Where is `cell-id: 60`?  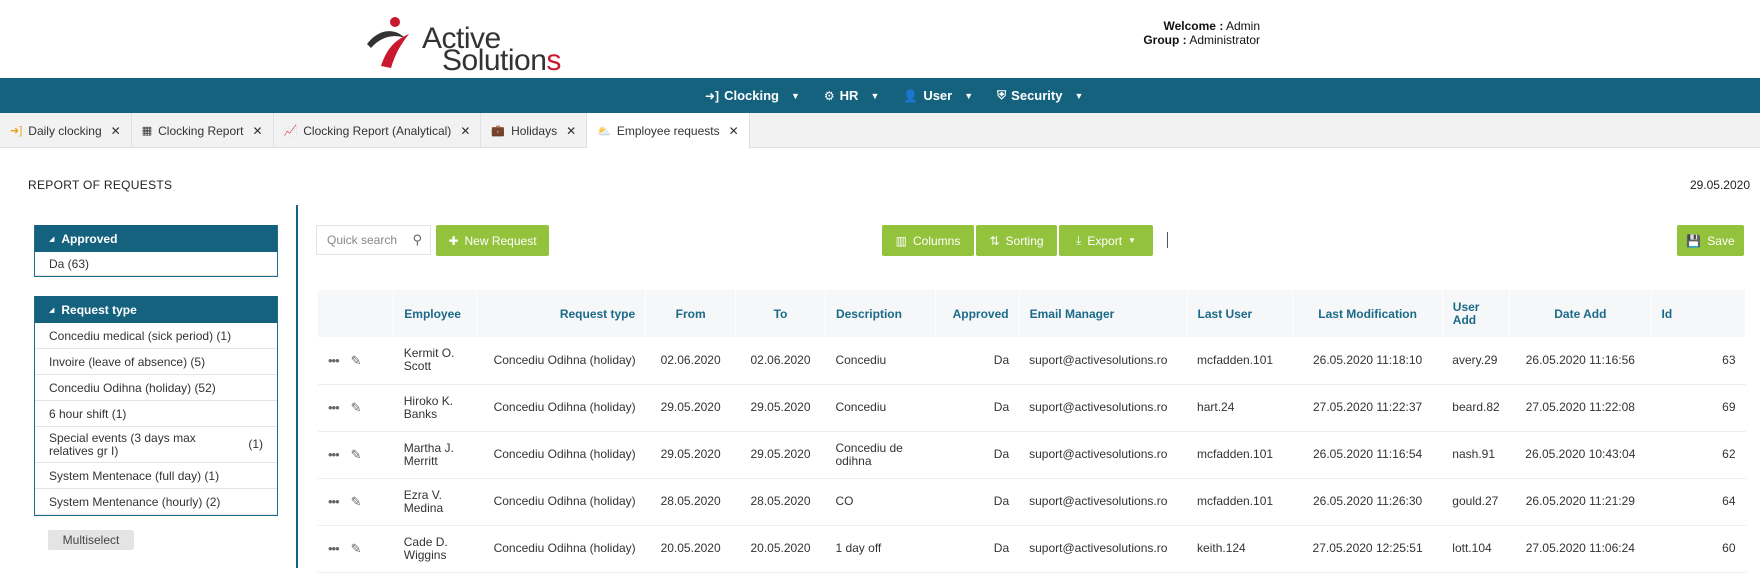
cell-id: 60 is located at coordinates (1698, 549).